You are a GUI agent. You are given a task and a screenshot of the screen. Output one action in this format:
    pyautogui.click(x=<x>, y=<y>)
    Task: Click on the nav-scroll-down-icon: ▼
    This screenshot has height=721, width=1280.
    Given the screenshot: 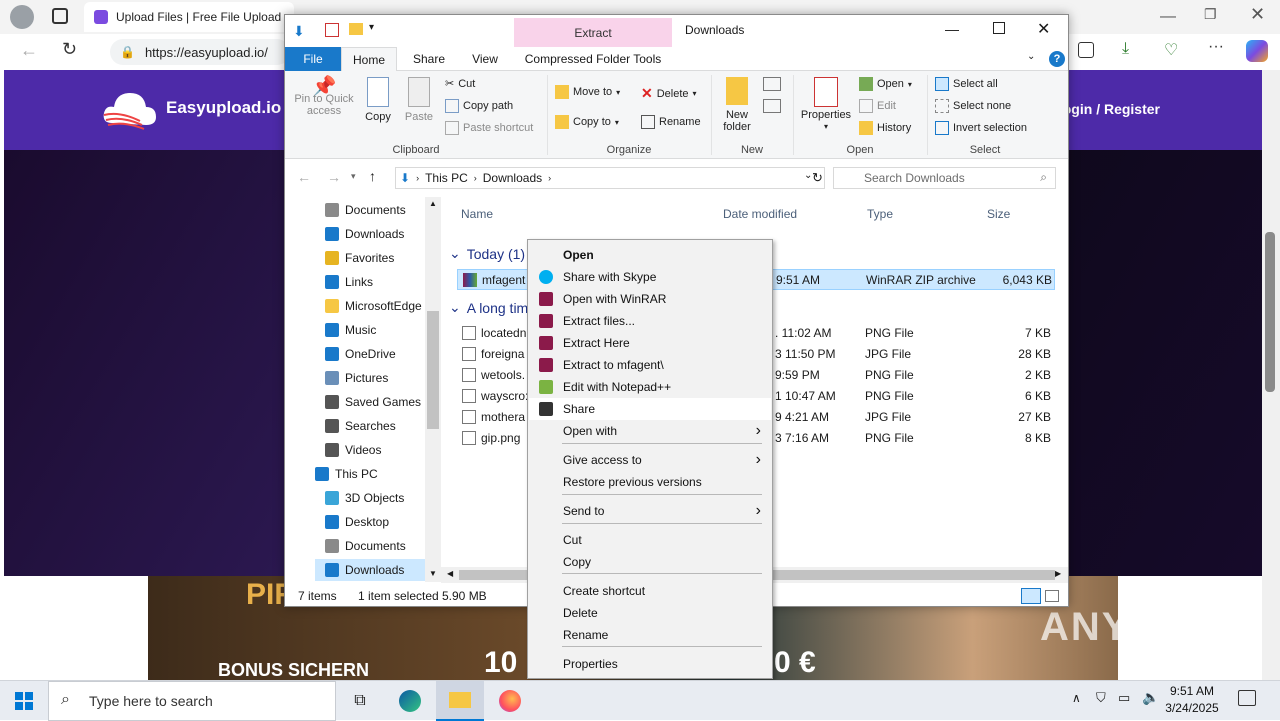 What is the action you would take?
    pyautogui.click(x=433, y=573)
    